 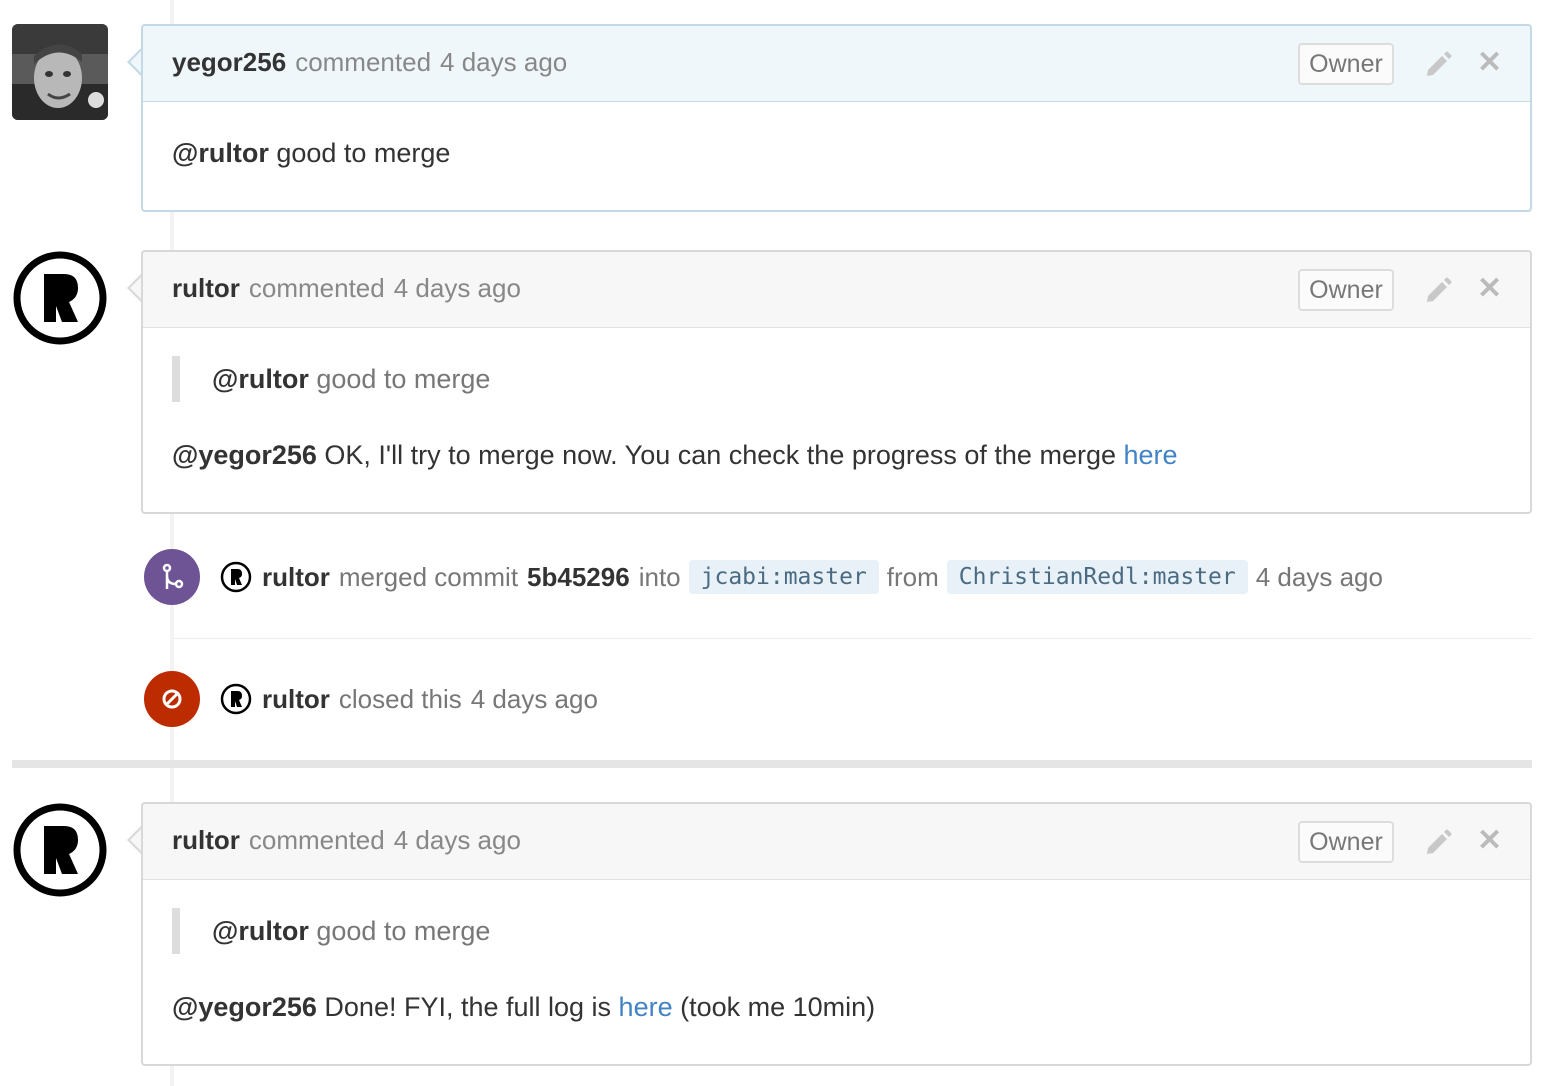 I want to click on closed-event: rultor closed this 4 days ago, so click(x=371, y=699).